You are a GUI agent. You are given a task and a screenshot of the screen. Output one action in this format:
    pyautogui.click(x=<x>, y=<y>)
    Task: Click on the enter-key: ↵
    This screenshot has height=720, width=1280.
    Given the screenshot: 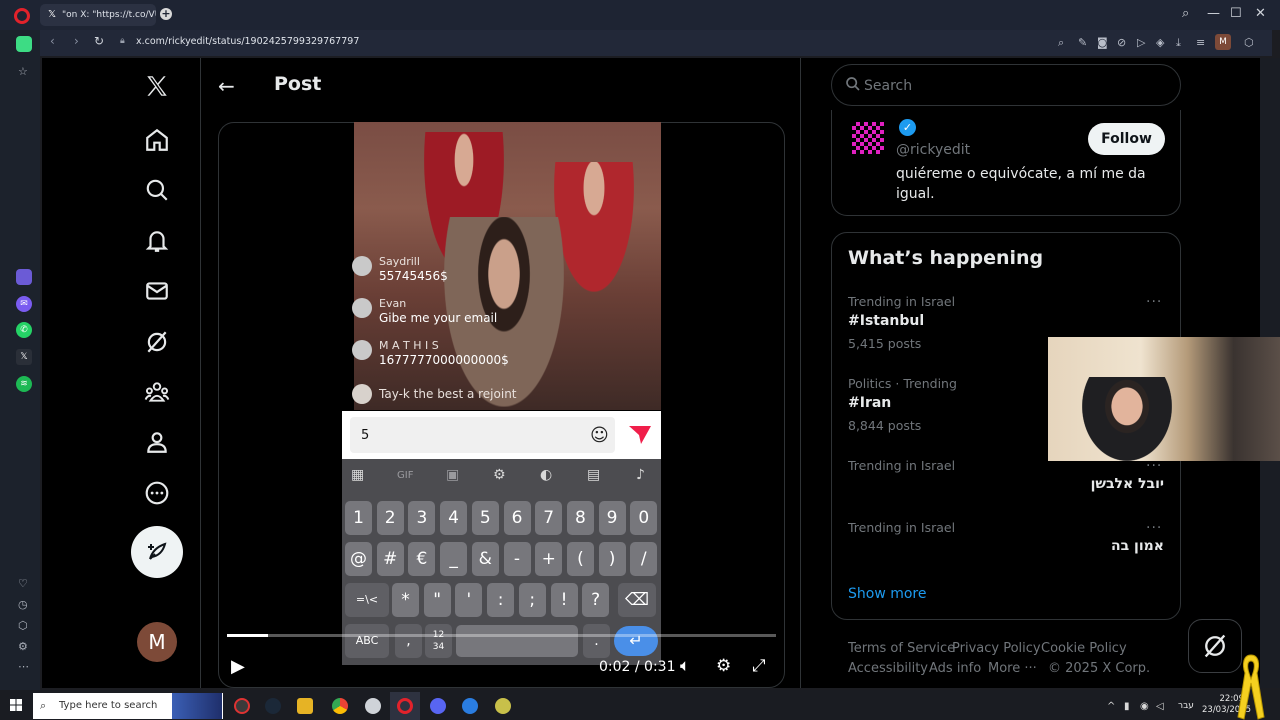 What is the action you would take?
    pyautogui.click(x=636, y=641)
    